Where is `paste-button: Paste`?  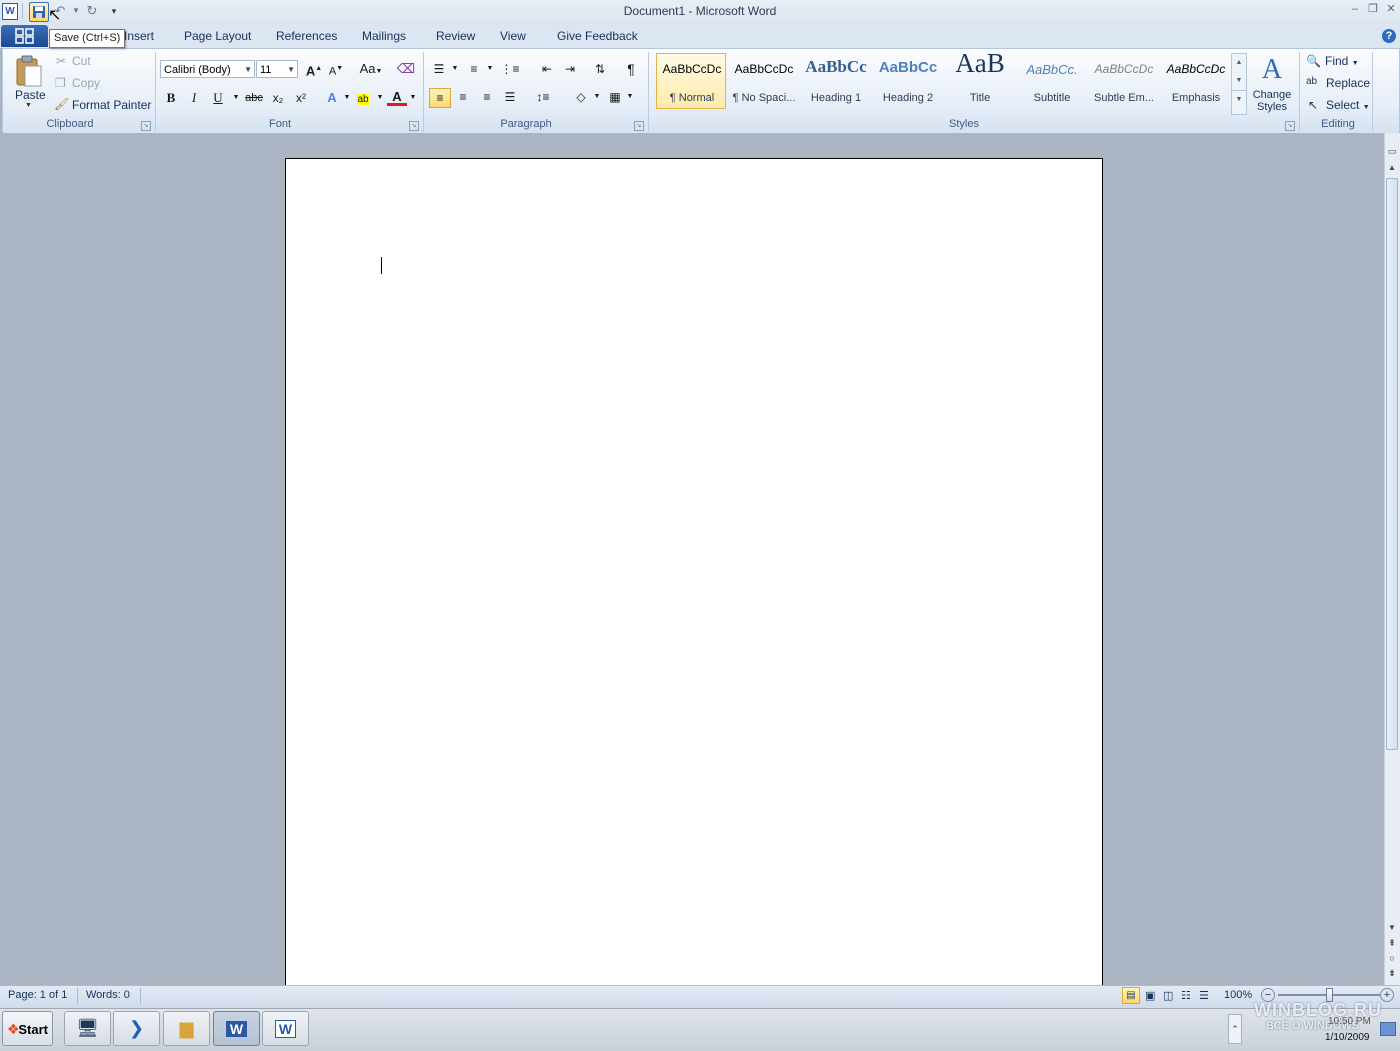 paste-button: Paste is located at coordinates (30, 95).